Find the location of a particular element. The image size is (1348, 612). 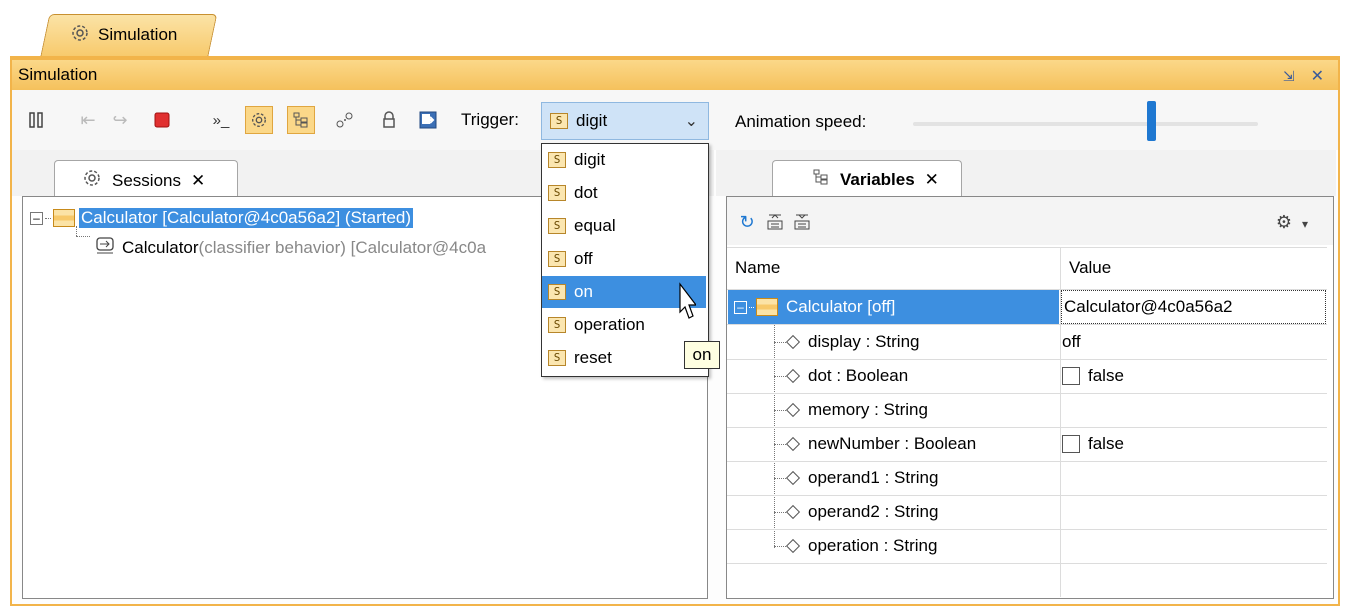

step-over-icon: ↪ is located at coordinates (120, 120).